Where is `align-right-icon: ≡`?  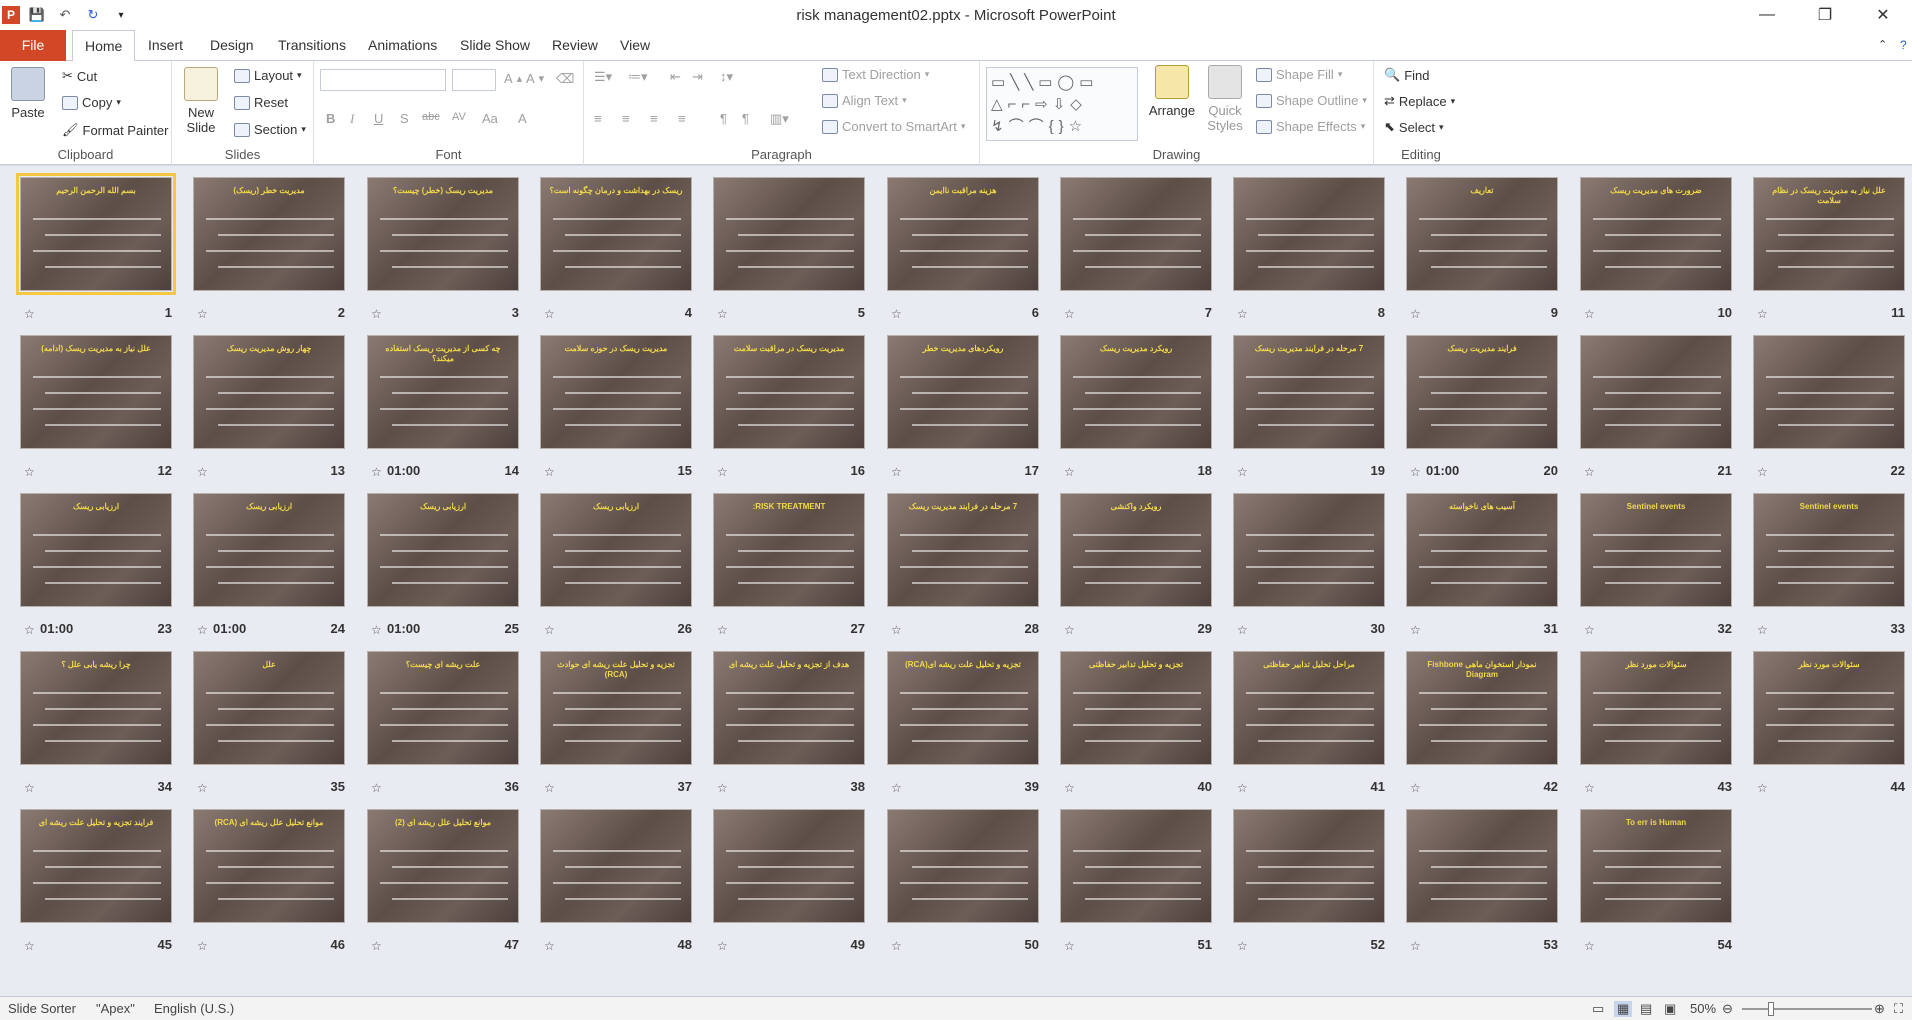 align-right-icon: ≡ is located at coordinates (654, 118).